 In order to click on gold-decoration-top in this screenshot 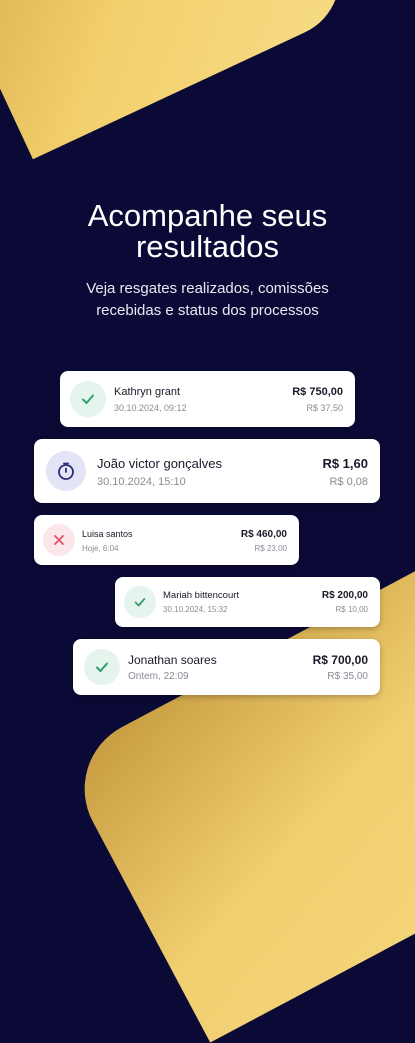, I will do `click(180, 80)`.